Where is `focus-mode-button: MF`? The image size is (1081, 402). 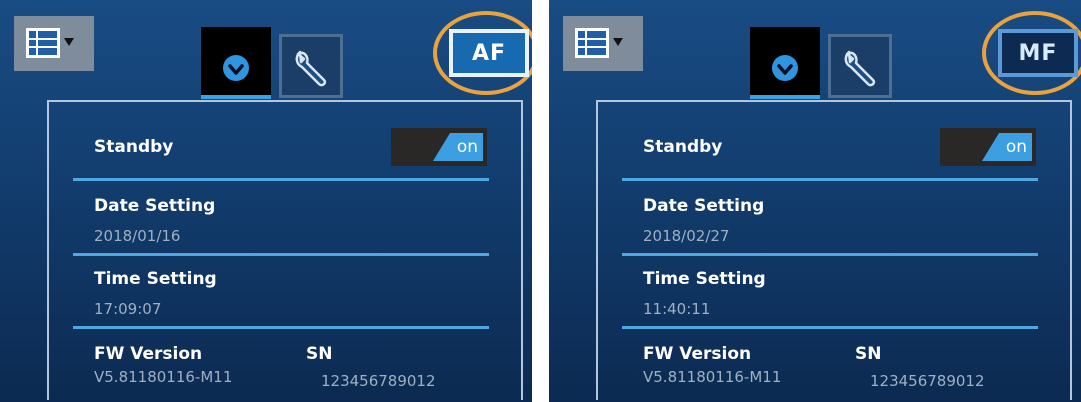
focus-mode-button: MF is located at coordinates (1038, 53).